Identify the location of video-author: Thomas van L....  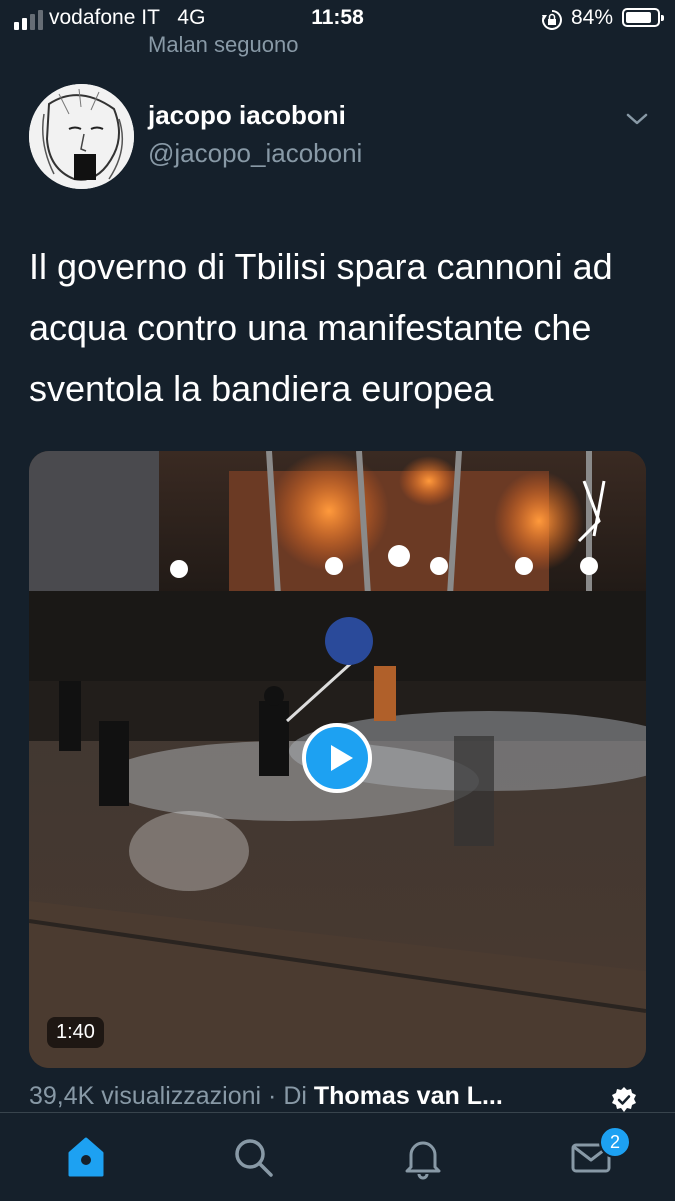
(408, 1096).